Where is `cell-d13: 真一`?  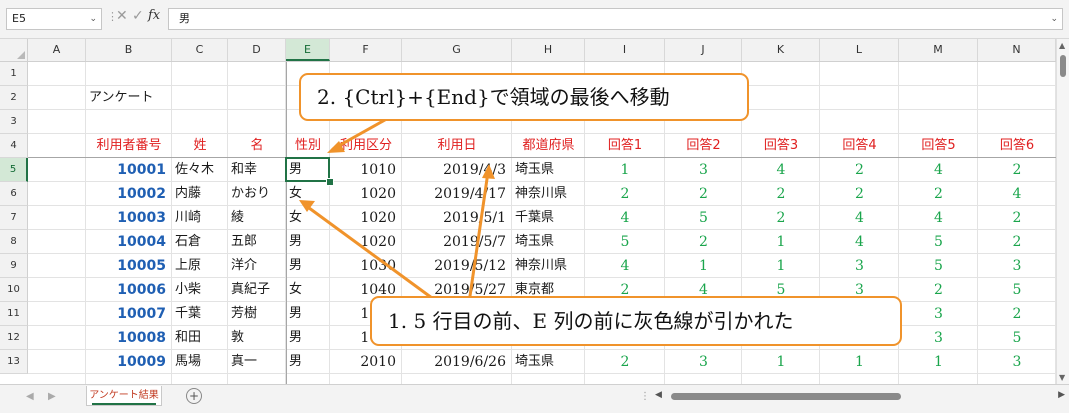 cell-d13: 真一 is located at coordinates (257, 362).